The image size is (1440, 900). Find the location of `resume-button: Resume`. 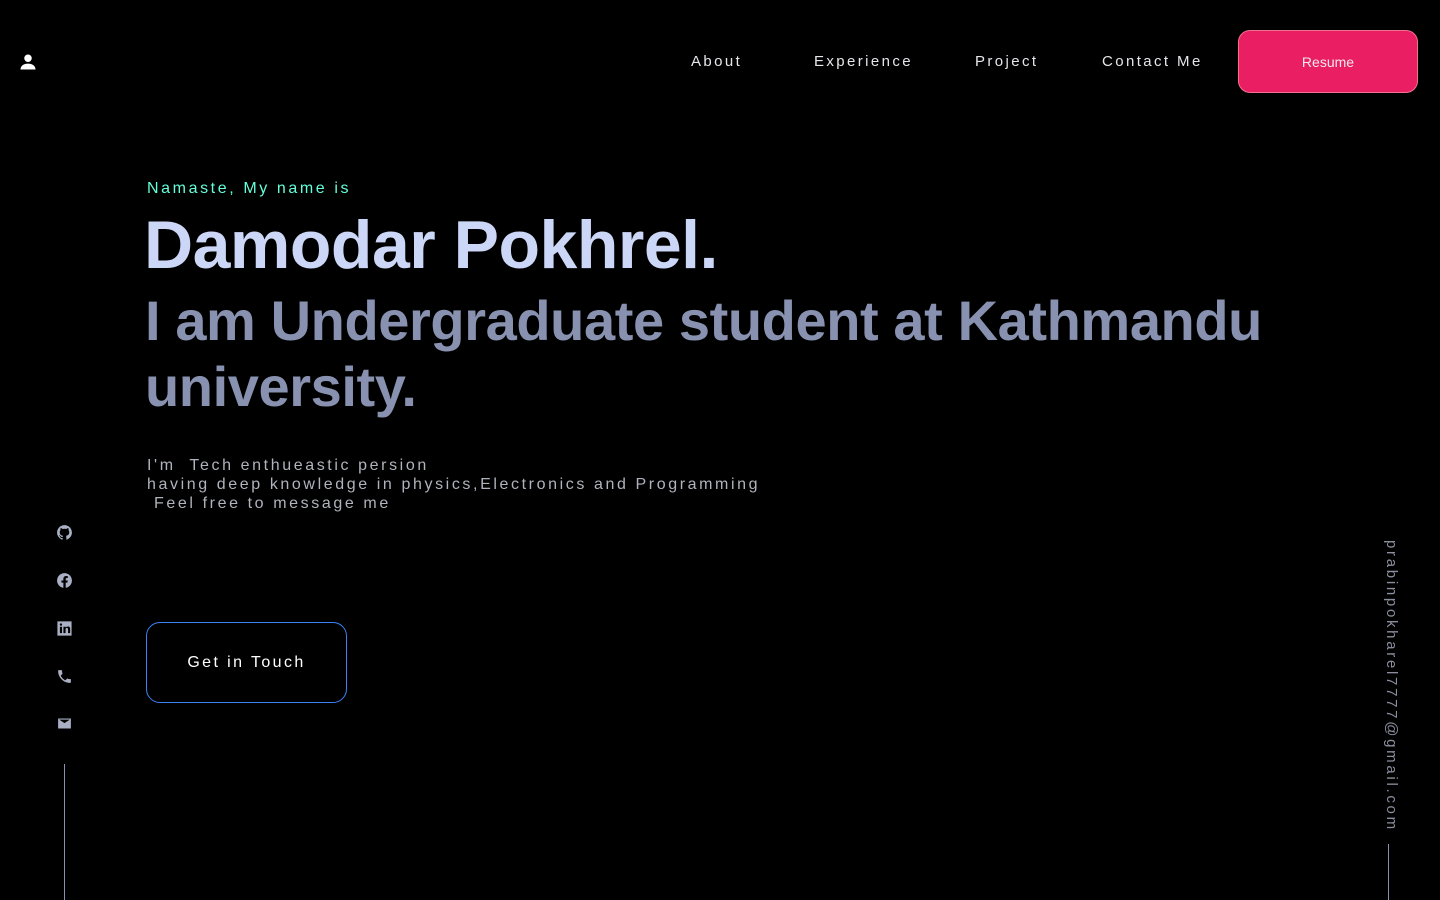

resume-button: Resume is located at coordinates (1328, 61).